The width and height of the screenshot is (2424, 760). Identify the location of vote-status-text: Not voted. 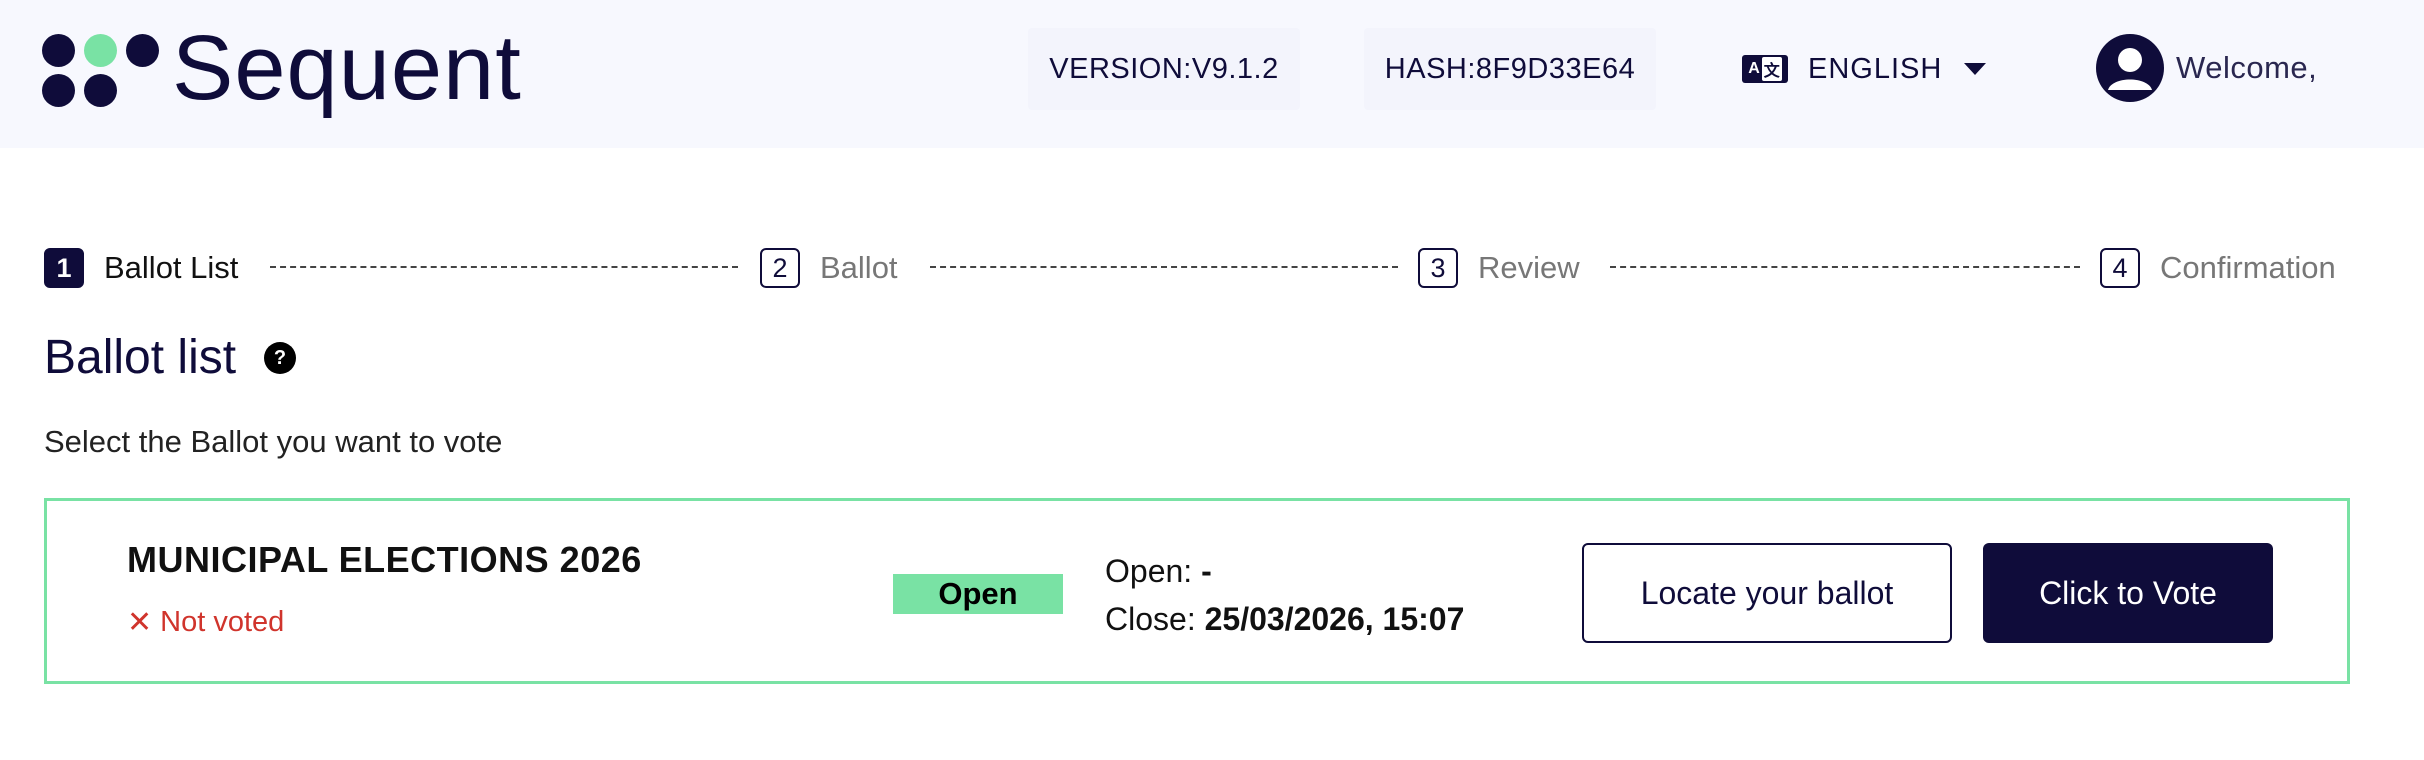
(222, 622).